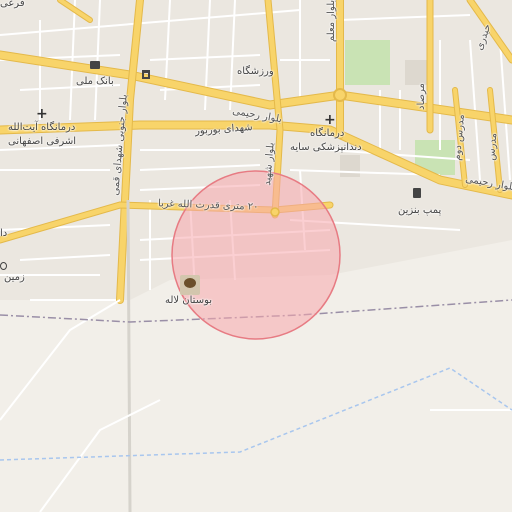 This screenshot has height=512, width=512. What do you see at coordinates (275, 212) in the screenshot?
I see `center-marker` at bounding box center [275, 212].